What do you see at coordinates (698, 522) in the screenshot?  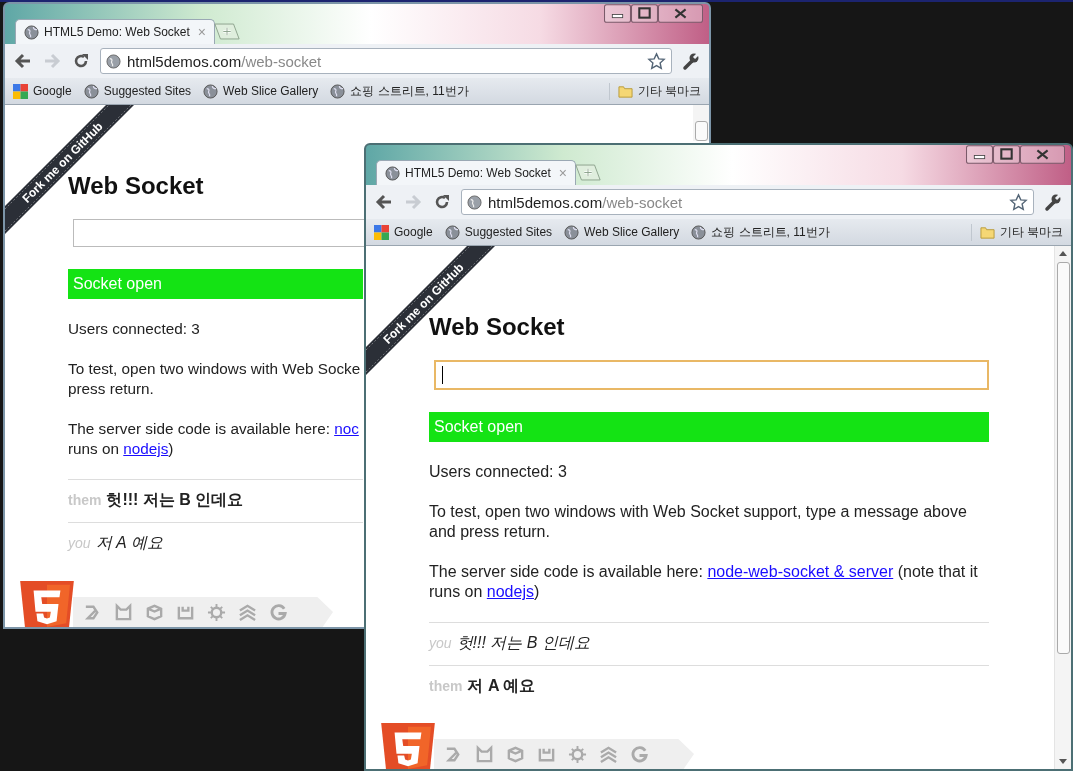 I see `paragraph: To test, open two windows with Web Socket support, type a message above and press return.` at bounding box center [698, 522].